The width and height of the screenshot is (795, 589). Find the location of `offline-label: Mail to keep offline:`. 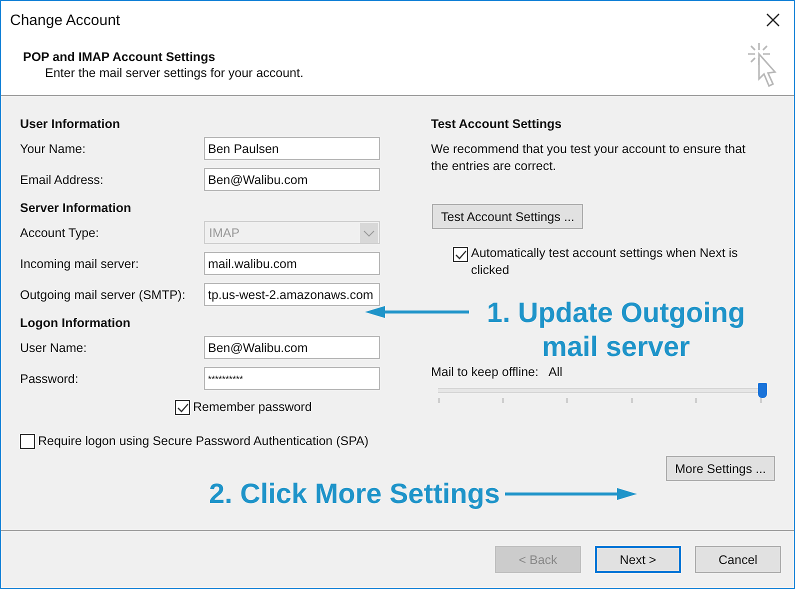

offline-label: Mail to keep offline: is located at coordinates (484, 372).